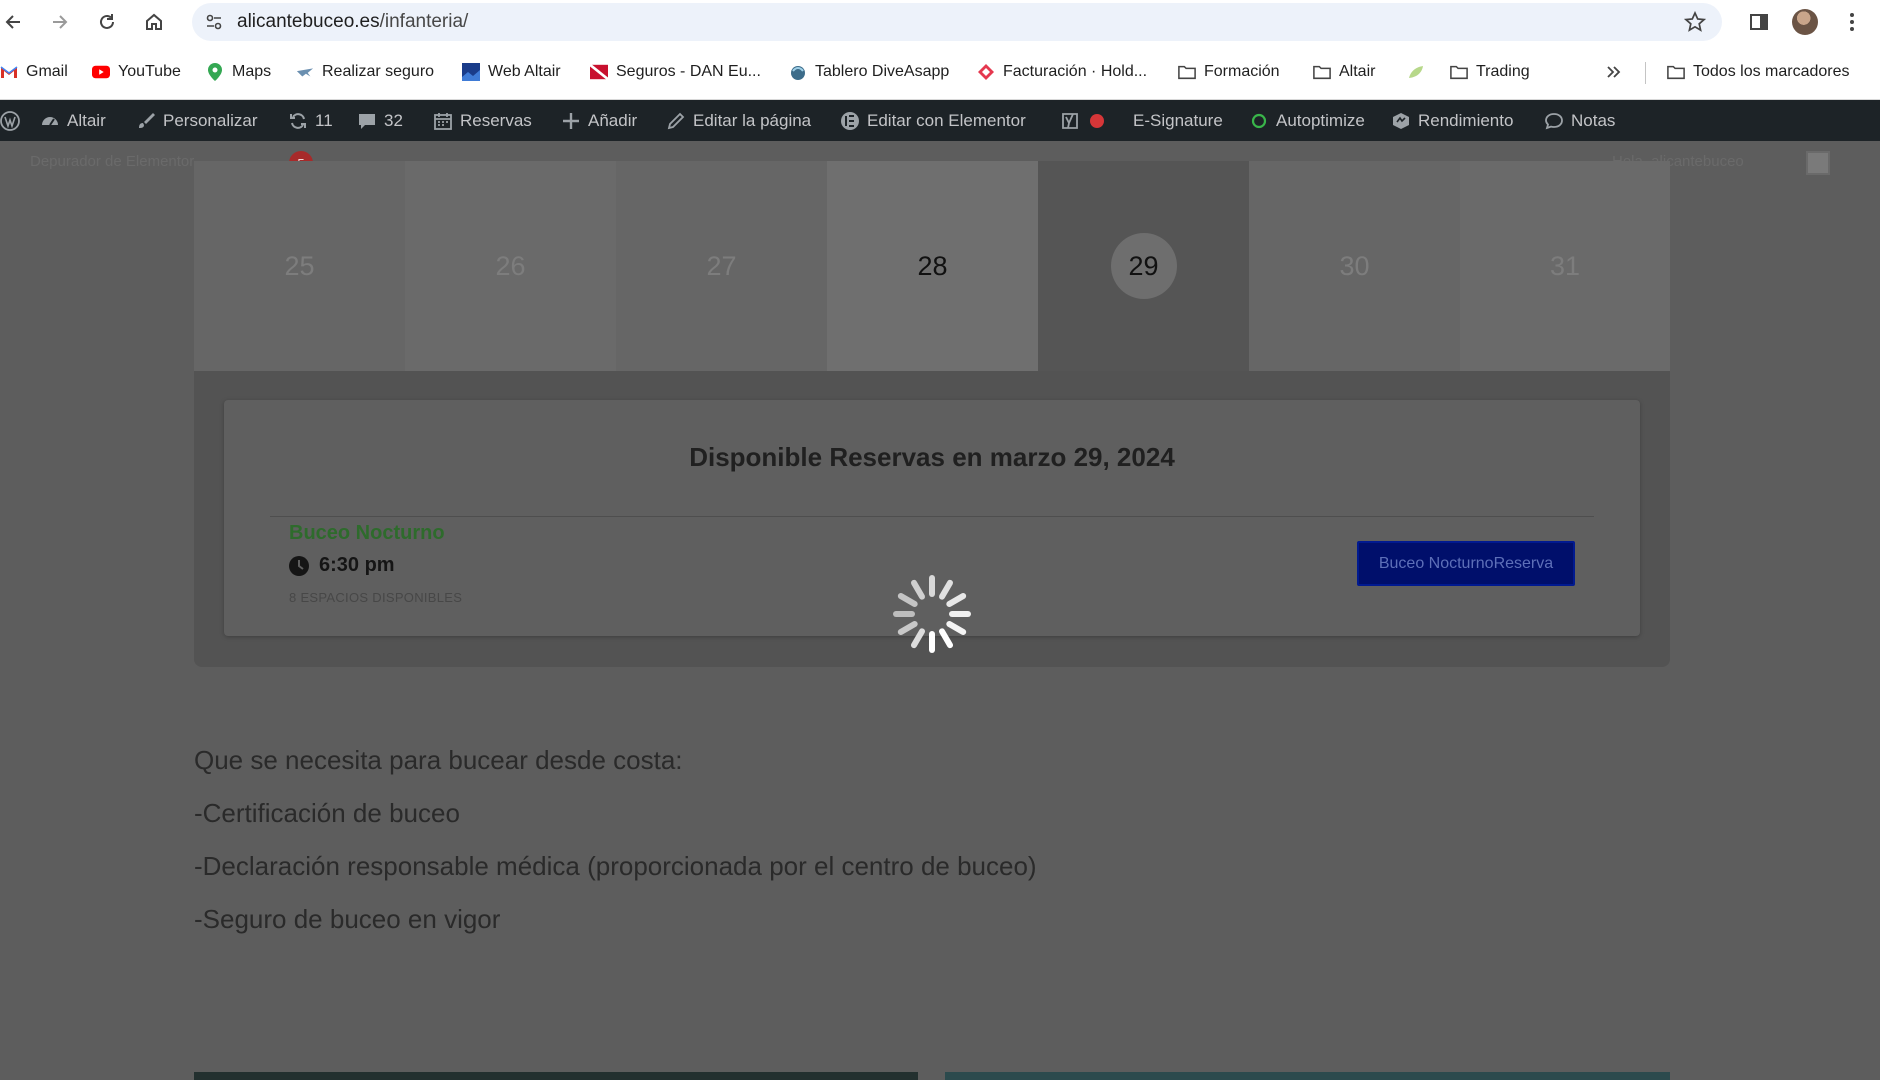 The image size is (1880, 1080). What do you see at coordinates (252, 71) in the screenshot?
I see `bookmark-label: Maps` at bounding box center [252, 71].